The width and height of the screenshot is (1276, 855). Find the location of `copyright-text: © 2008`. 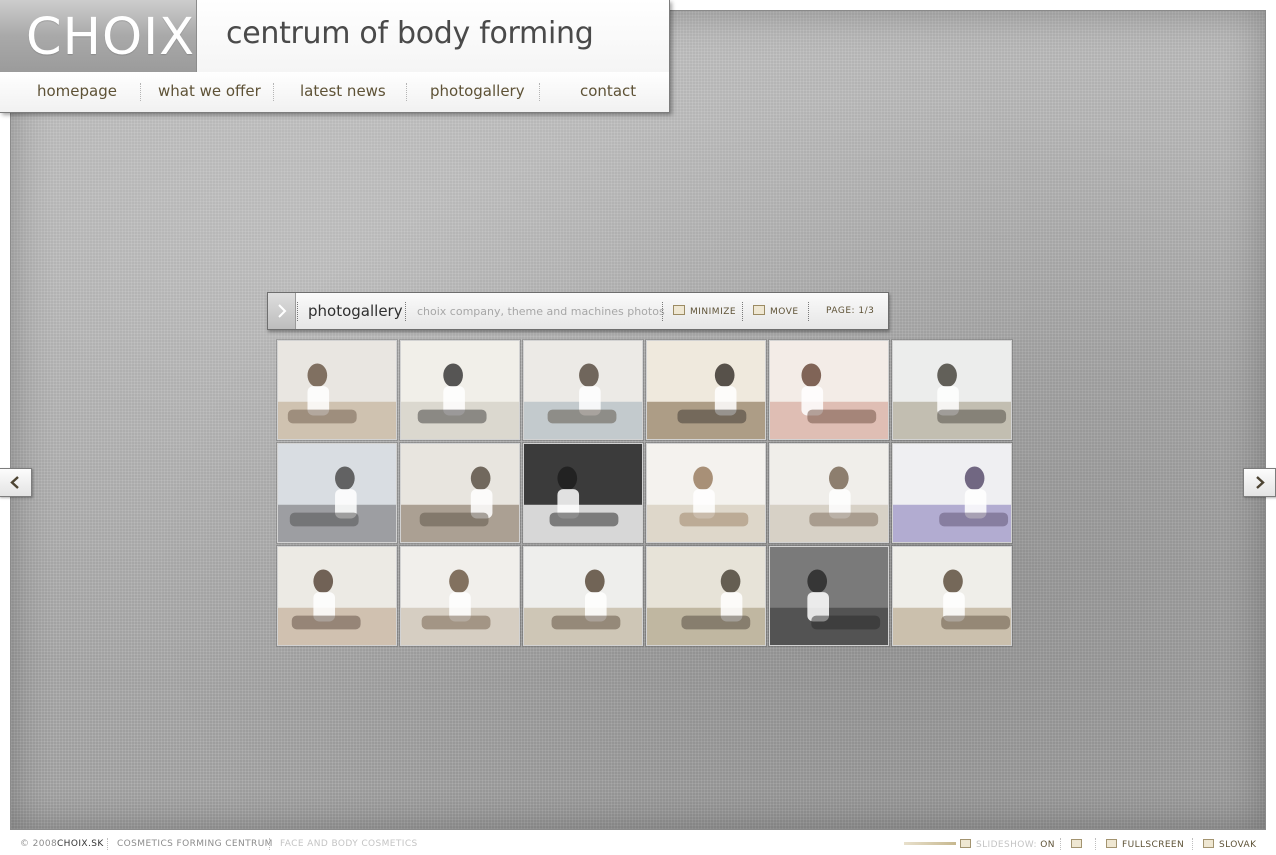

copyright-text: © 2008 is located at coordinates (39, 844).